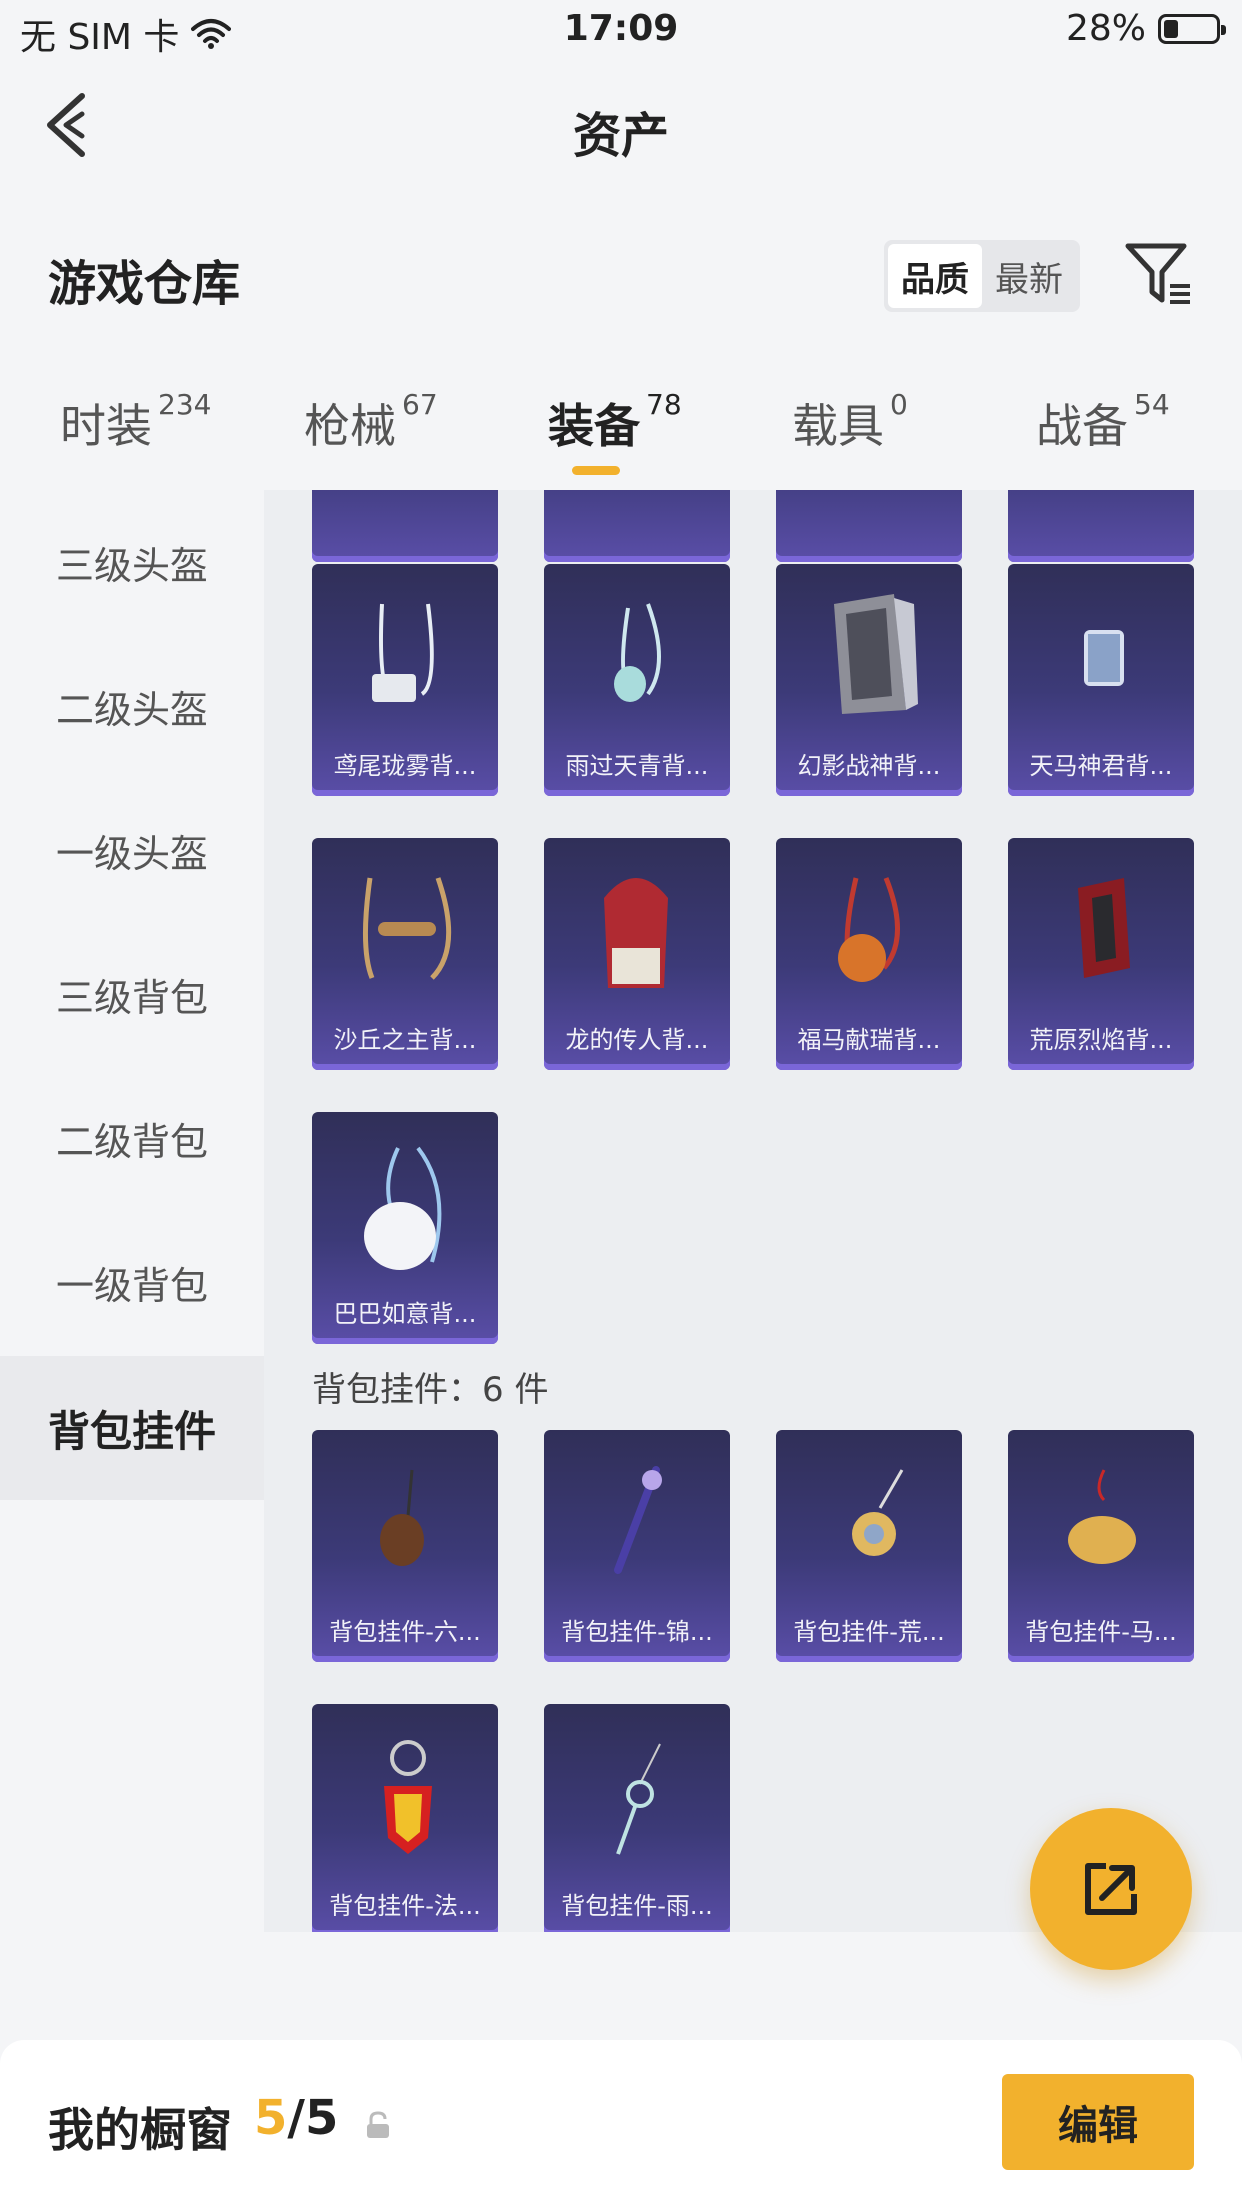 The width and height of the screenshot is (1242, 2208). Describe the element at coordinates (132, 706) in the screenshot. I see `sidebar-item-level2-helmet: 二级头盔` at that location.